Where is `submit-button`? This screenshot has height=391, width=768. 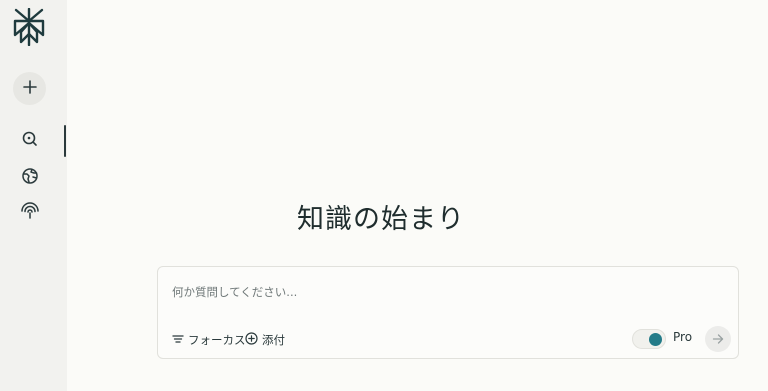
submit-button is located at coordinates (718, 339).